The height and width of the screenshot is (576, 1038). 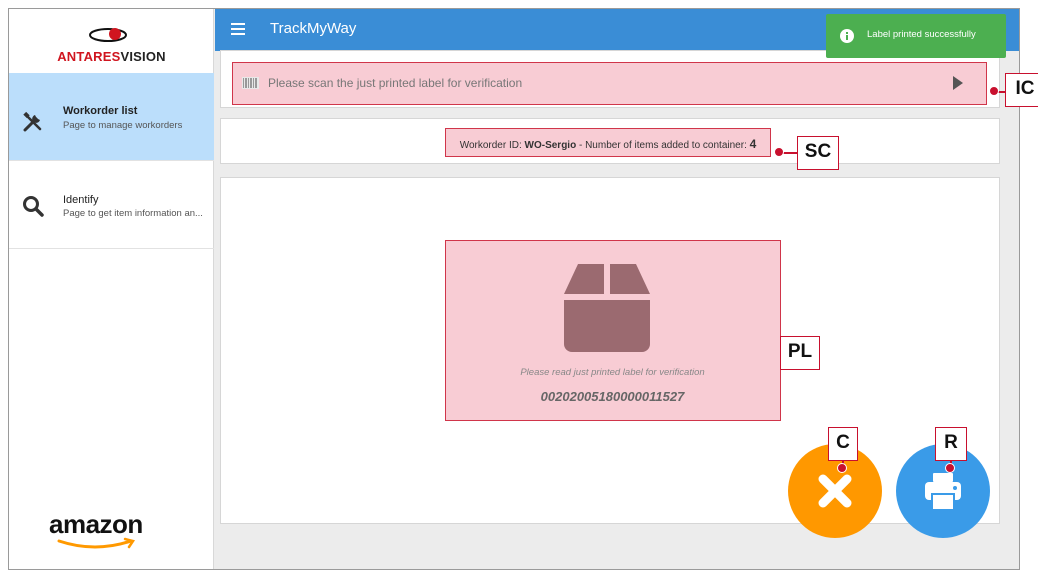 What do you see at coordinates (313, 28) in the screenshot?
I see `app-title: TrackMyWay` at bounding box center [313, 28].